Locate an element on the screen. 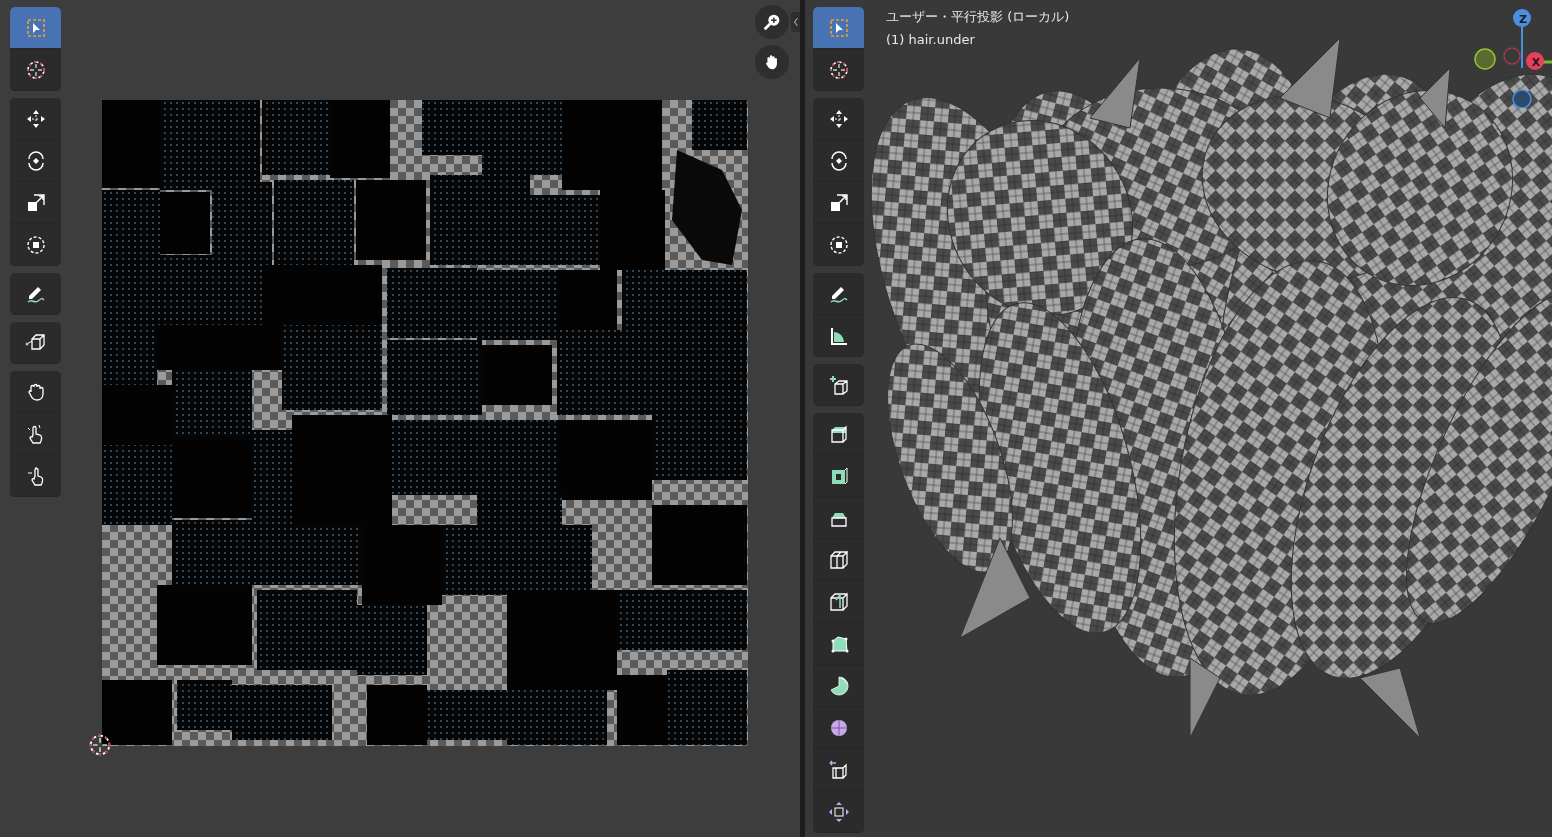 The image size is (1552, 837). chevron-left-icon is located at coordinates (795, 22).